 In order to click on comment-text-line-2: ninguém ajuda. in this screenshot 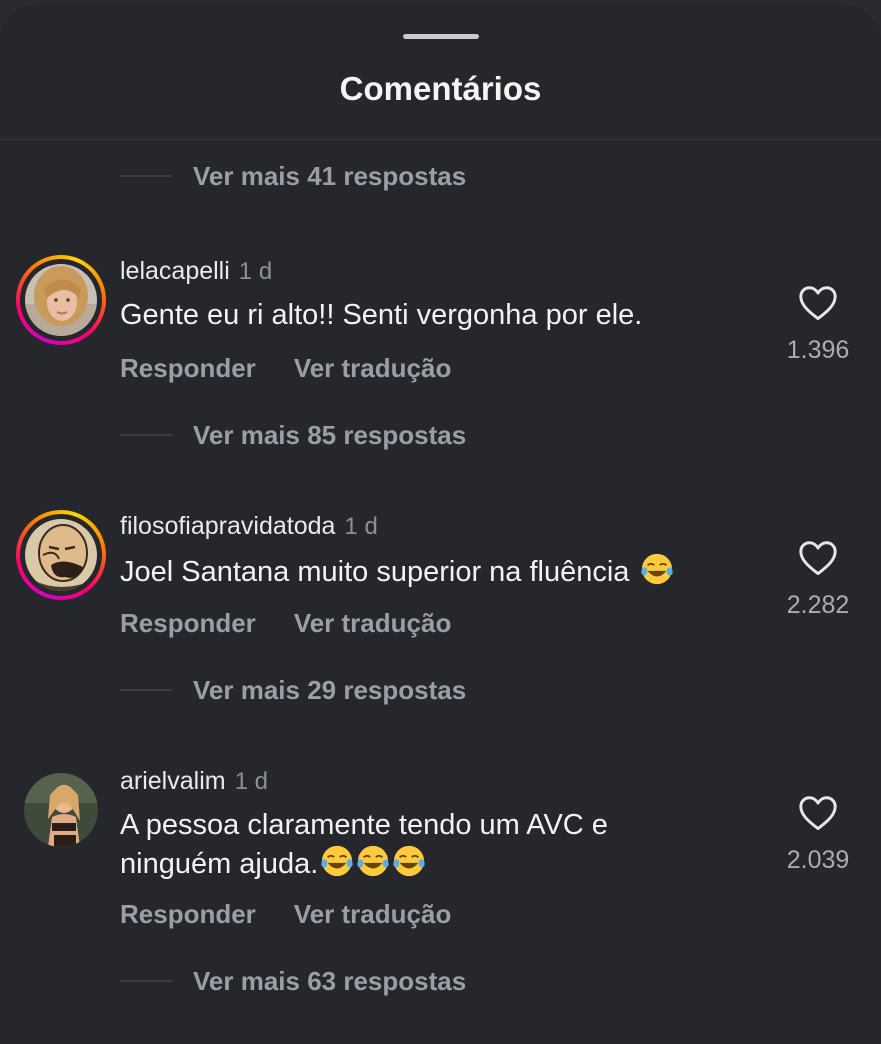, I will do `click(219, 864)`.